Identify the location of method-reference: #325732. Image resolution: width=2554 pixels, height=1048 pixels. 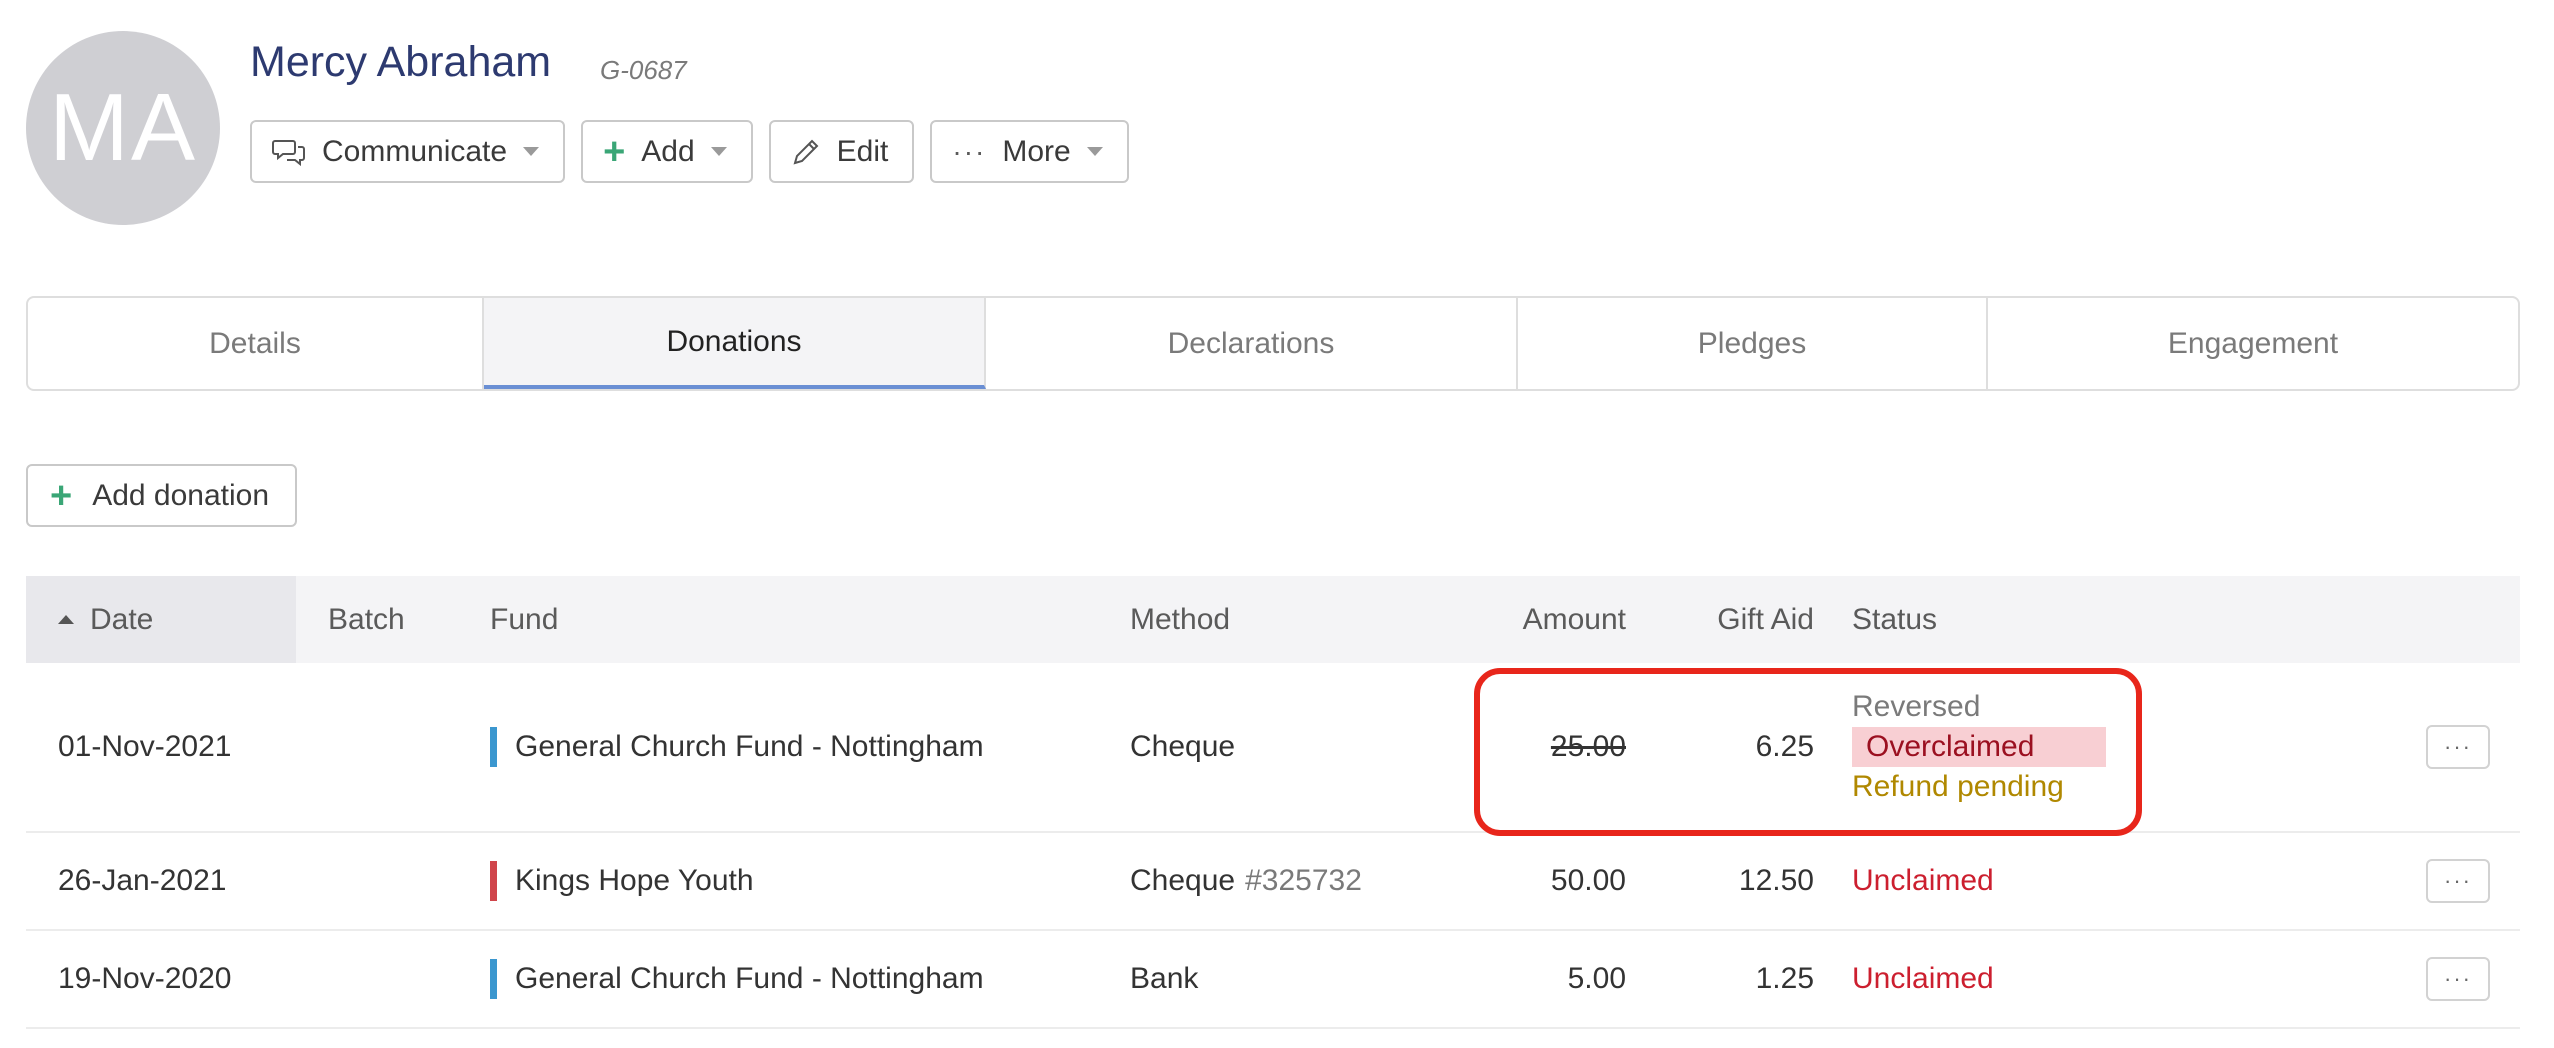
(1303, 880).